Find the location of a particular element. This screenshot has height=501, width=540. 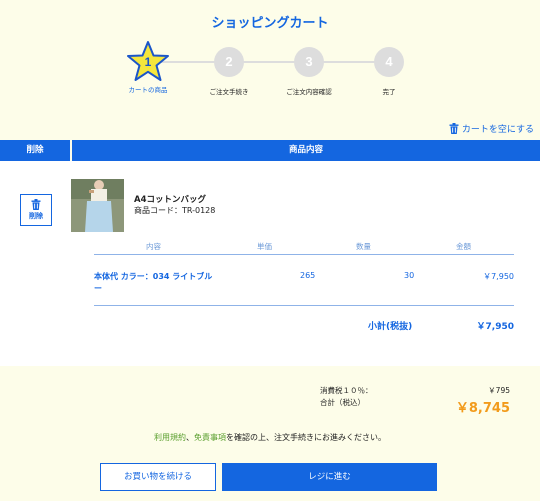

continue-shopping-button: お買い物を続ける is located at coordinates (158, 477).